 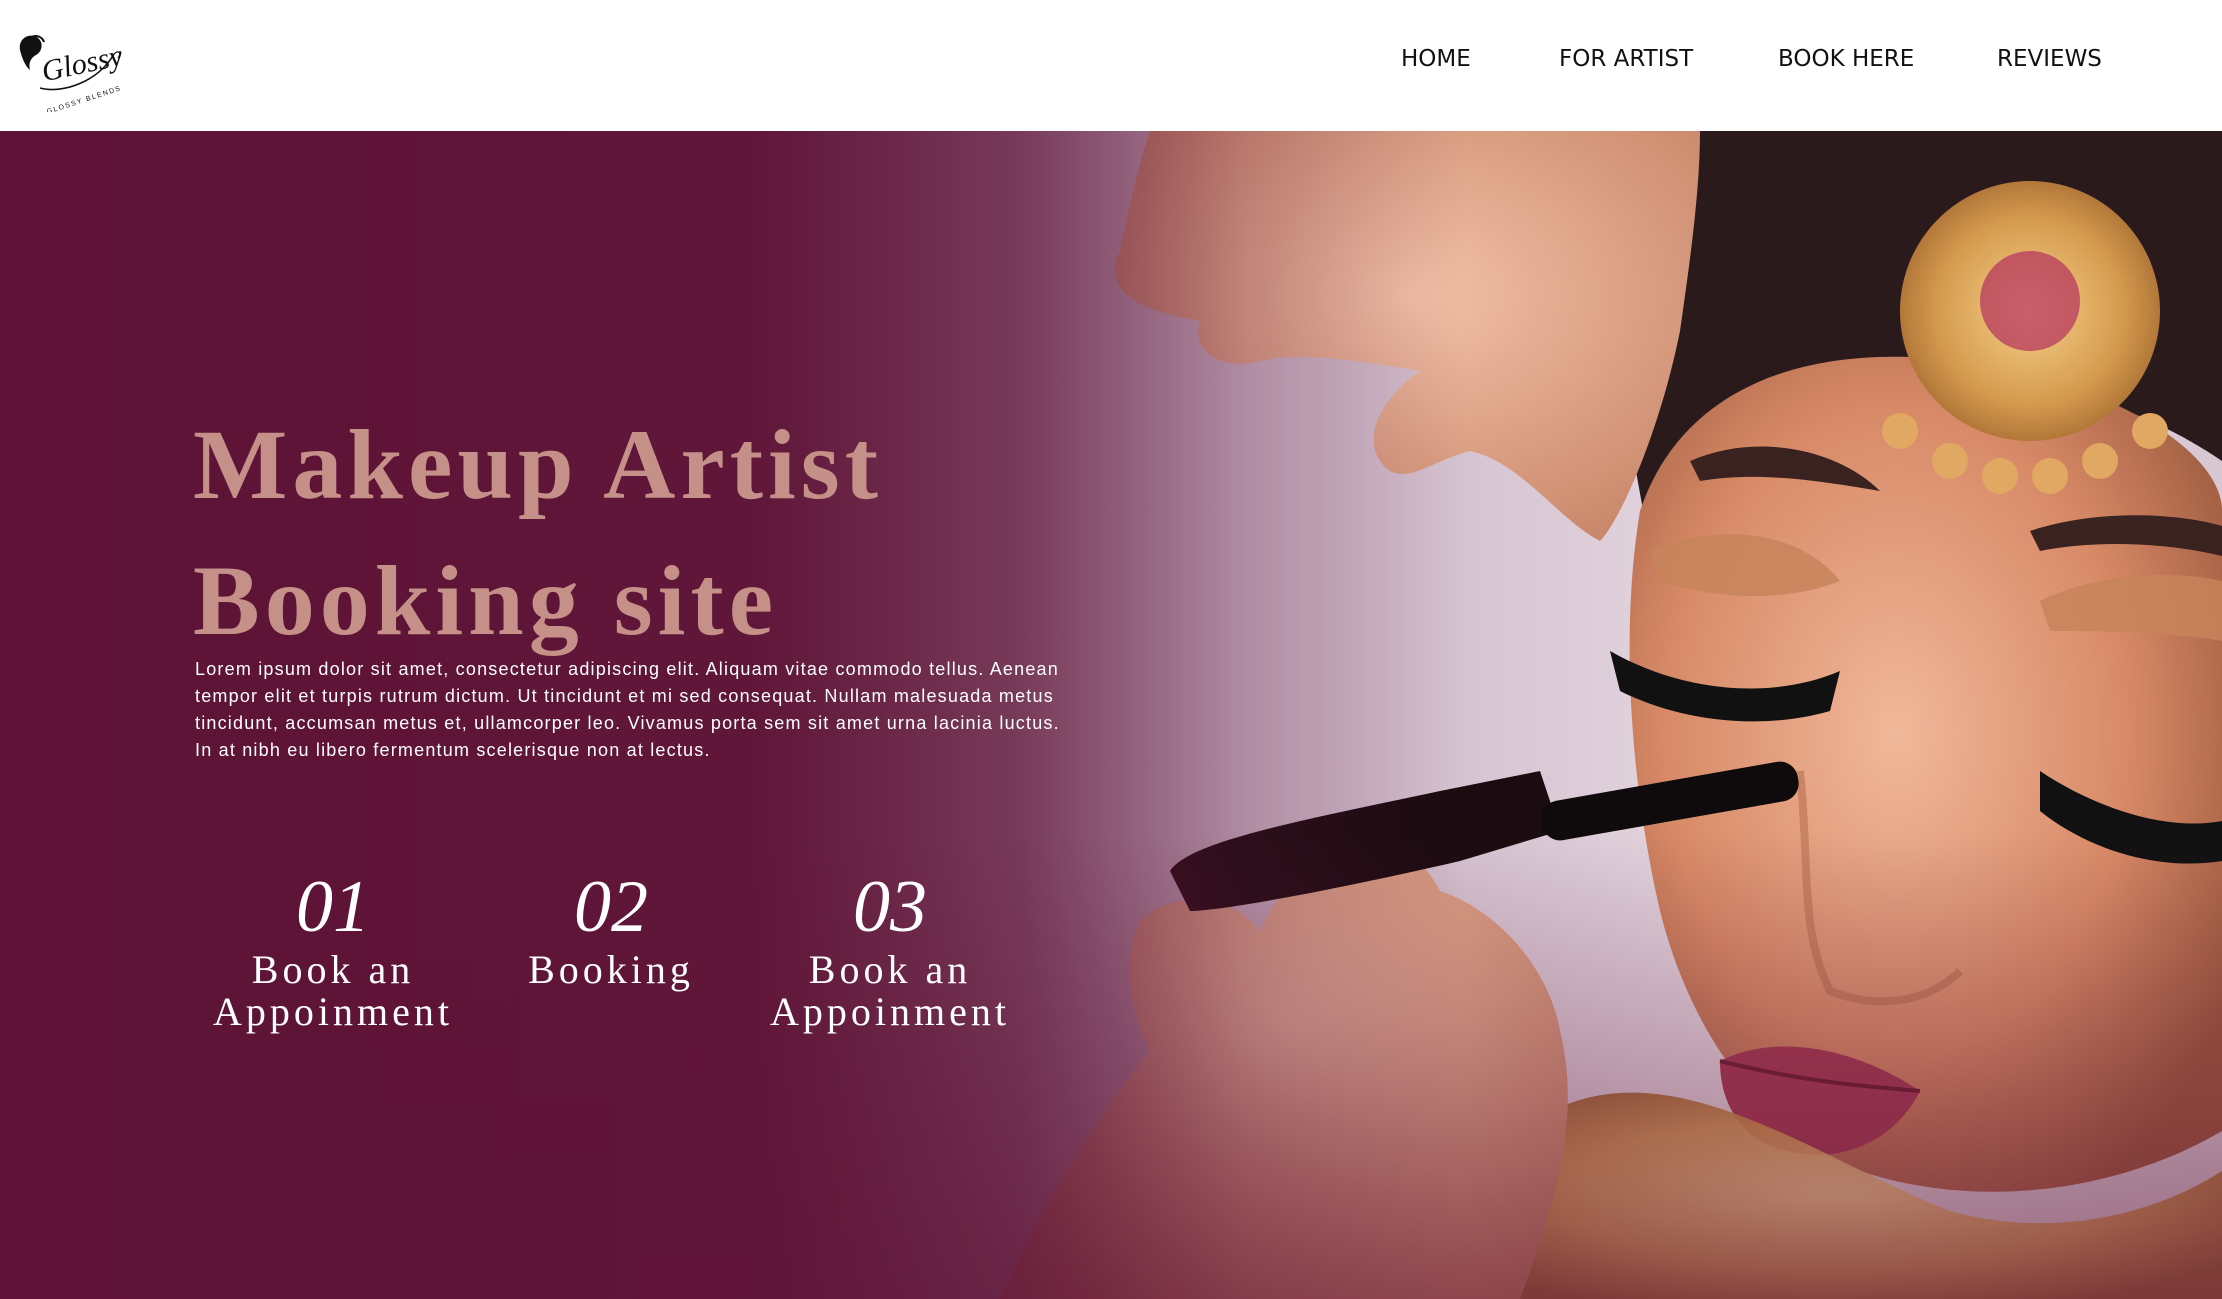 I want to click on hero-title: Makeup Artist Booking site, so click(x=643, y=533).